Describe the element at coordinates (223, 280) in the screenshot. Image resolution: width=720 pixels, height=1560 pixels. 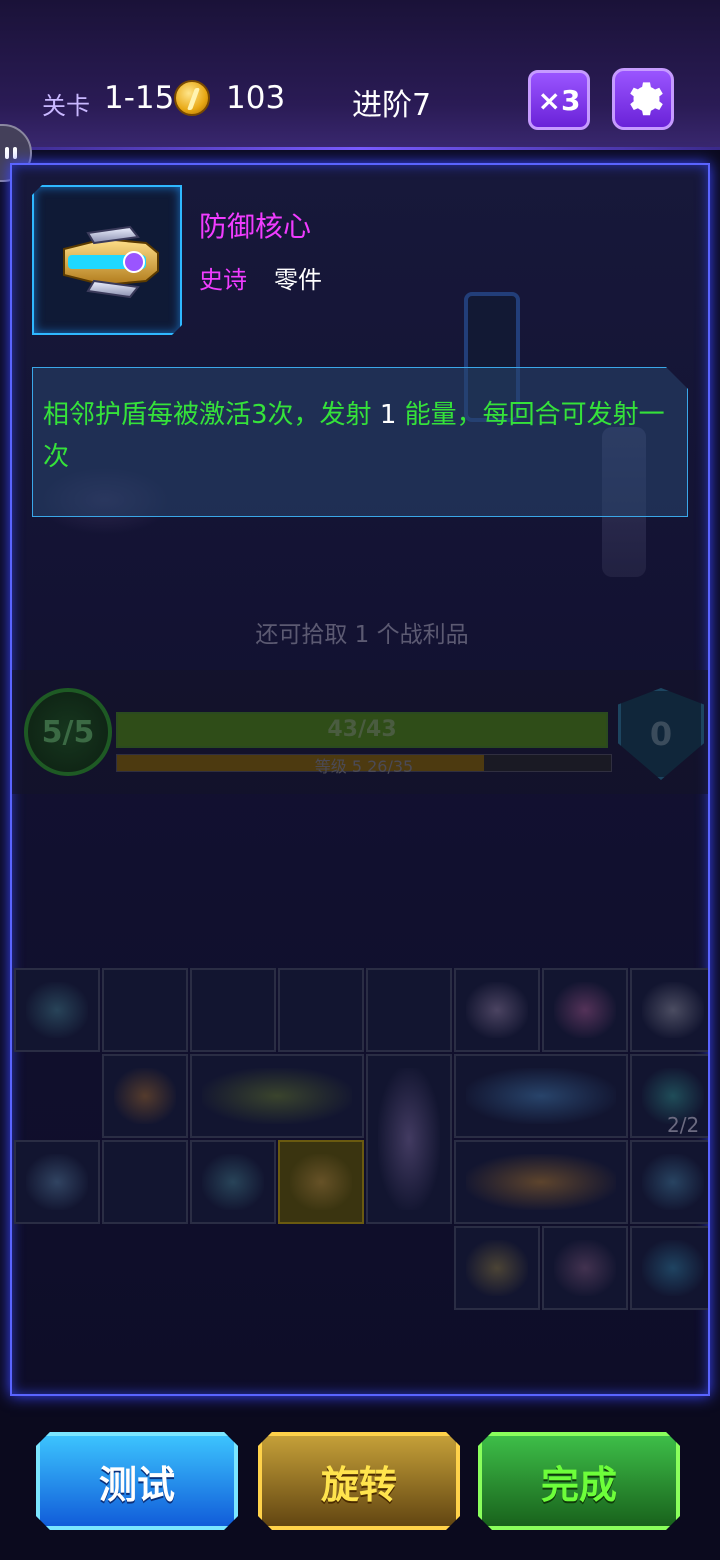
I see `item-rarity: 史诗` at that location.